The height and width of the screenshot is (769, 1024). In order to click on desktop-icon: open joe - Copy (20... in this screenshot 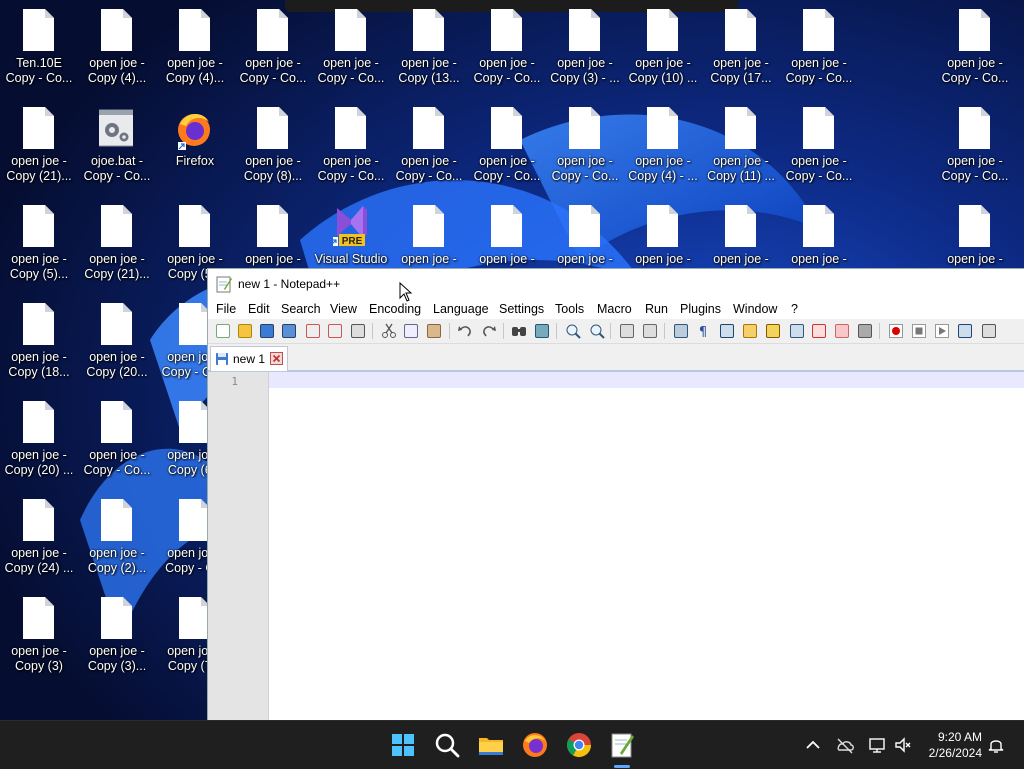, I will do `click(117, 340)`.